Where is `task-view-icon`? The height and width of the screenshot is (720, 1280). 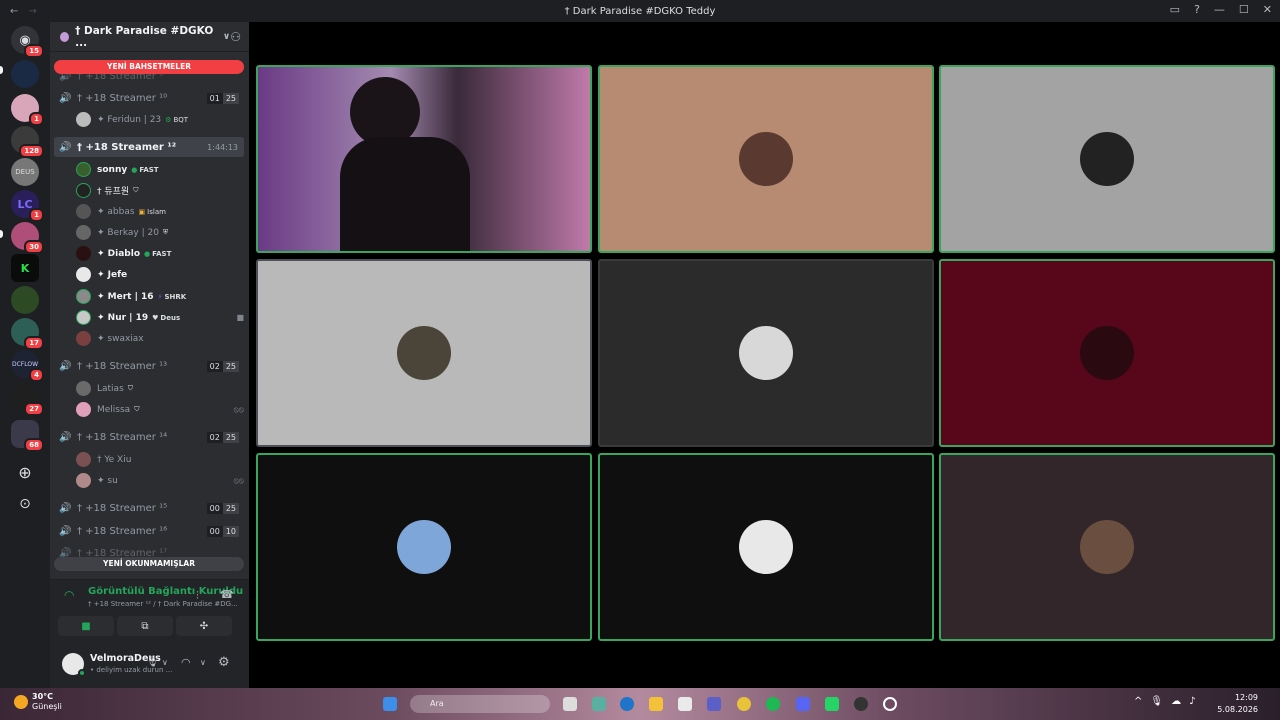 task-view-icon is located at coordinates (570, 704).